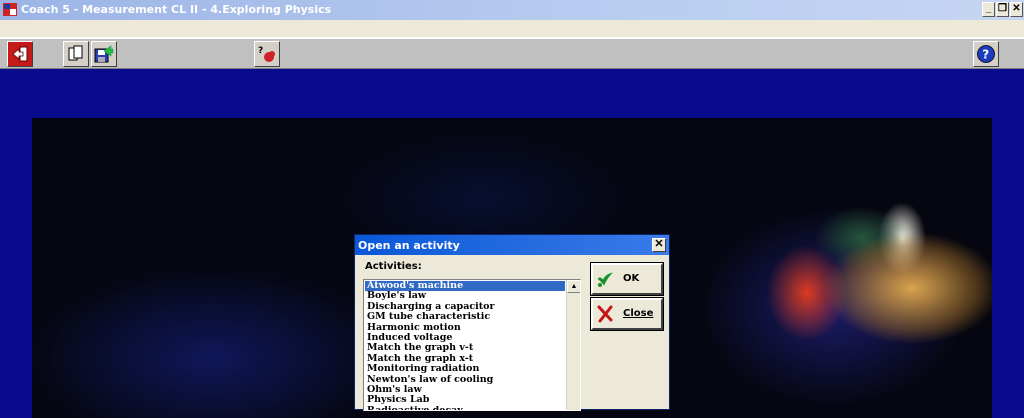 The height and width of the screenshot is (418, 1024). What do you see at coordinates (512, 53) in the screenshot?
I see `main-toolbar: ? ?` at bounding box center [512, 53].